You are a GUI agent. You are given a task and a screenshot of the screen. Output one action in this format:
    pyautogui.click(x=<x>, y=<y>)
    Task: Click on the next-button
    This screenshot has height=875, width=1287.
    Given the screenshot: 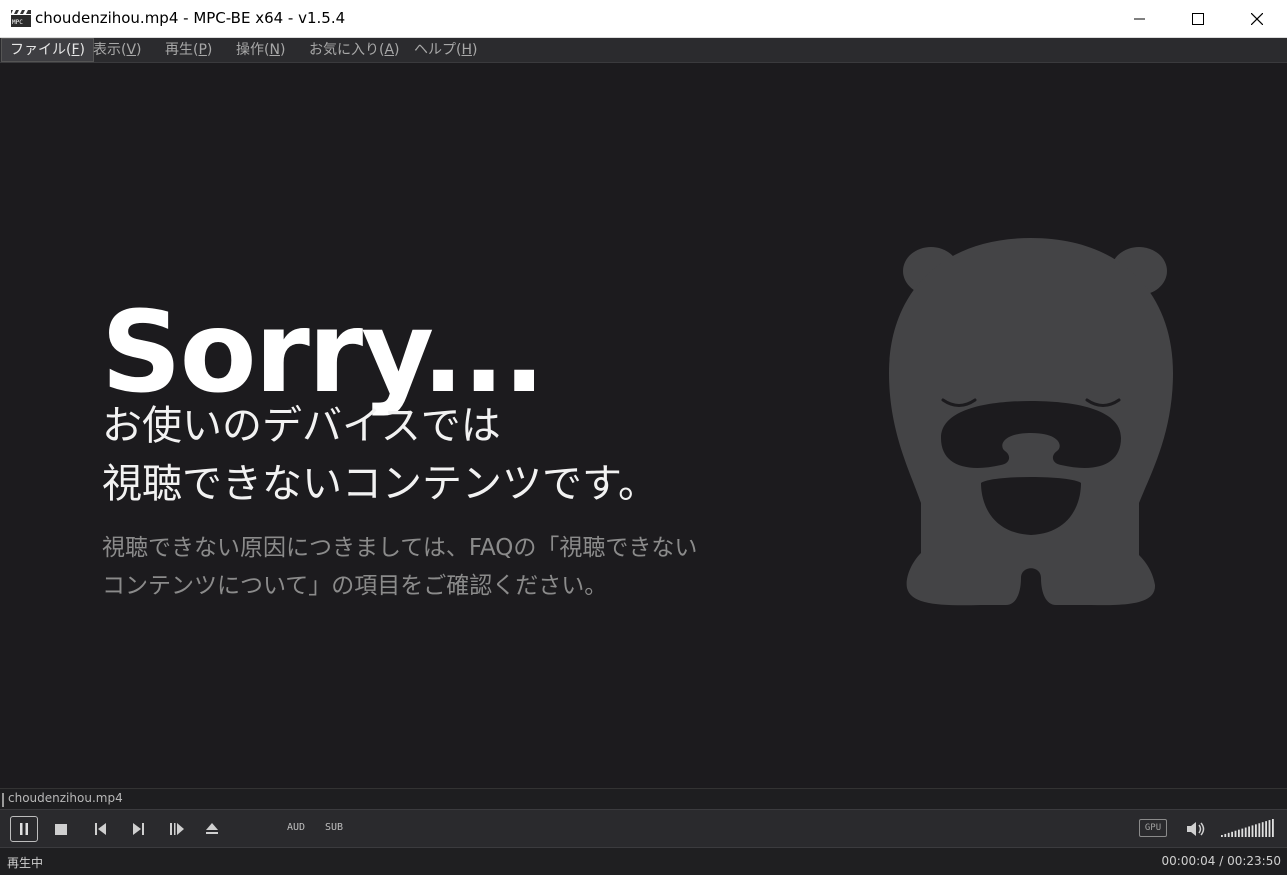 What is the action you would take?
    pyautogui.click(x=139, y=829)
    